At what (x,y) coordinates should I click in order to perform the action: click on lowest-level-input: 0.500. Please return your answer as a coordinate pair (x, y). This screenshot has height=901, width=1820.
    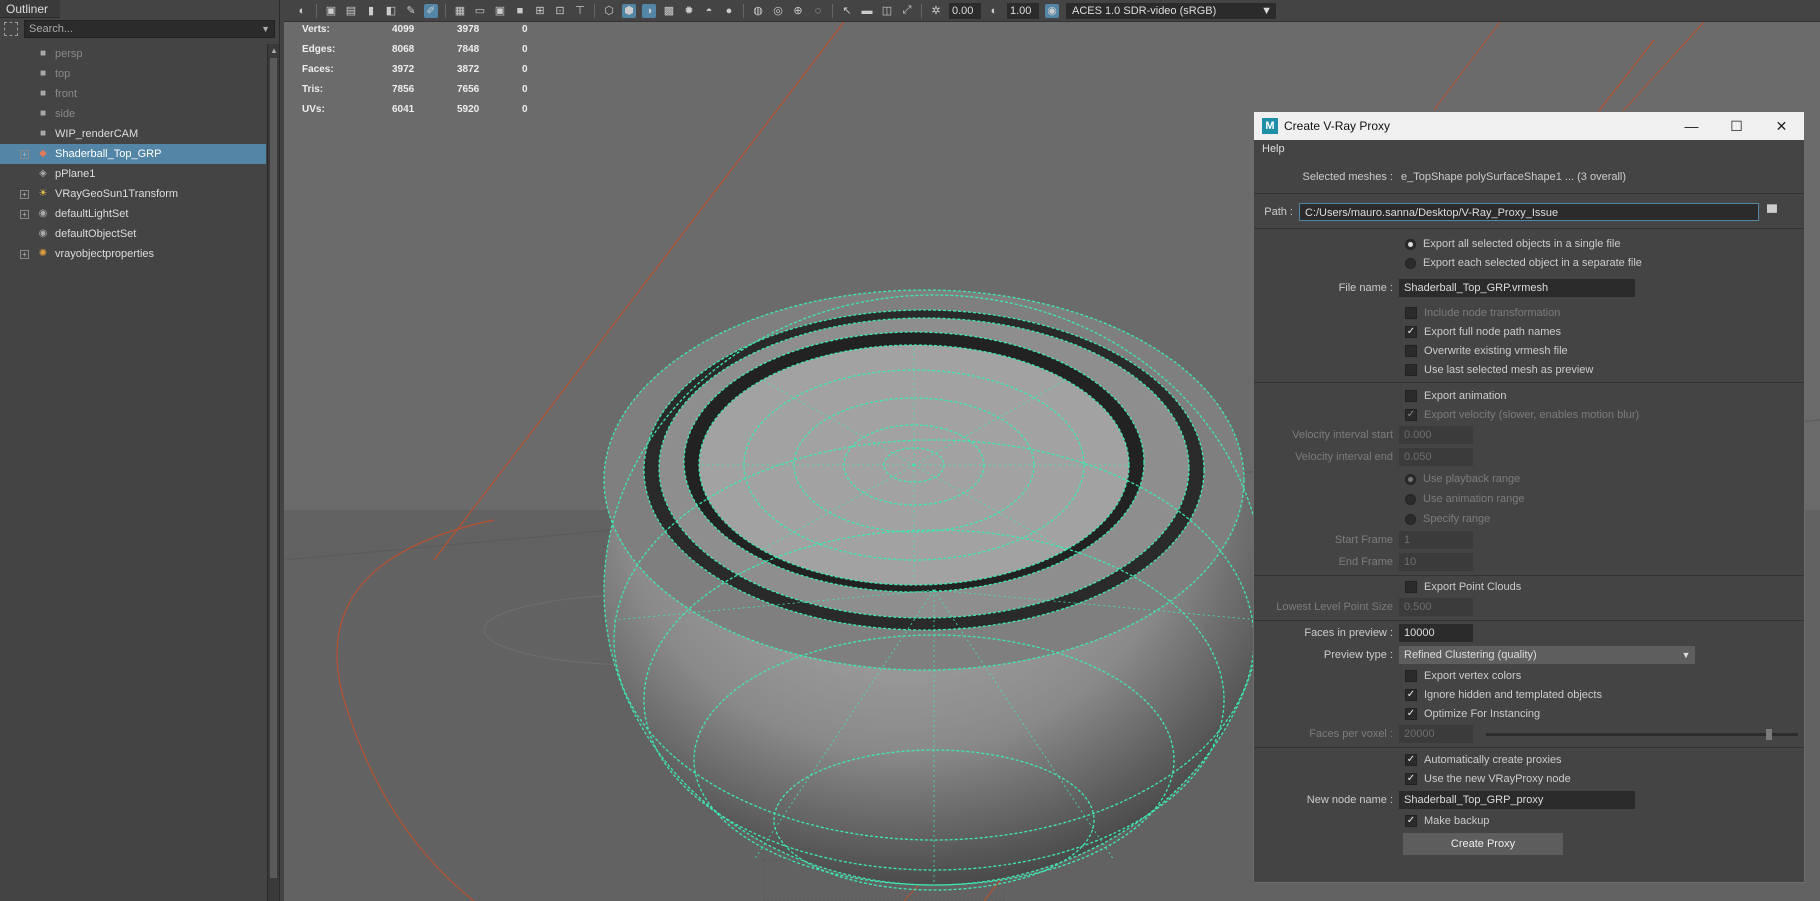
    Looking at the image, I should click on (1436, 607).